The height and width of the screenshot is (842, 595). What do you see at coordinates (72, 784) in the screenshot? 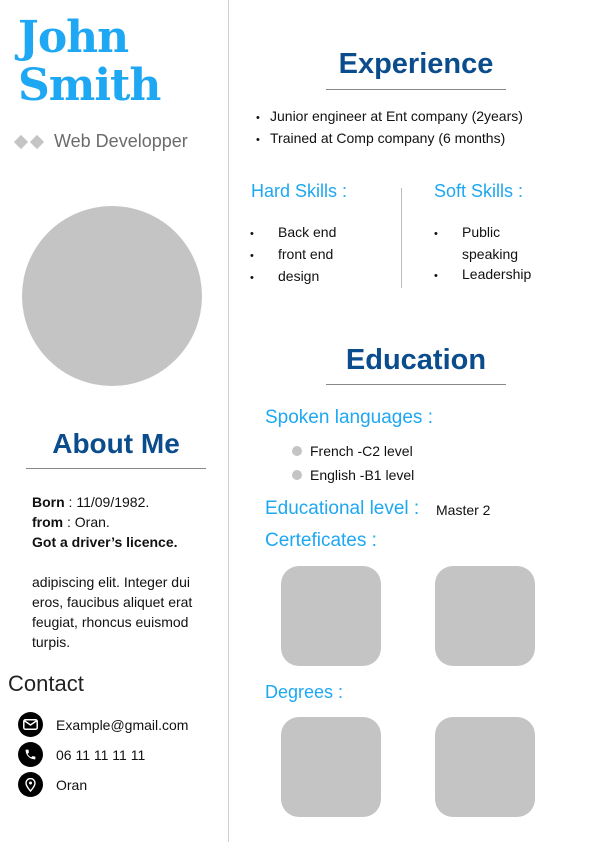
I see `location-text: Oran` at bounding box center [72, 784].